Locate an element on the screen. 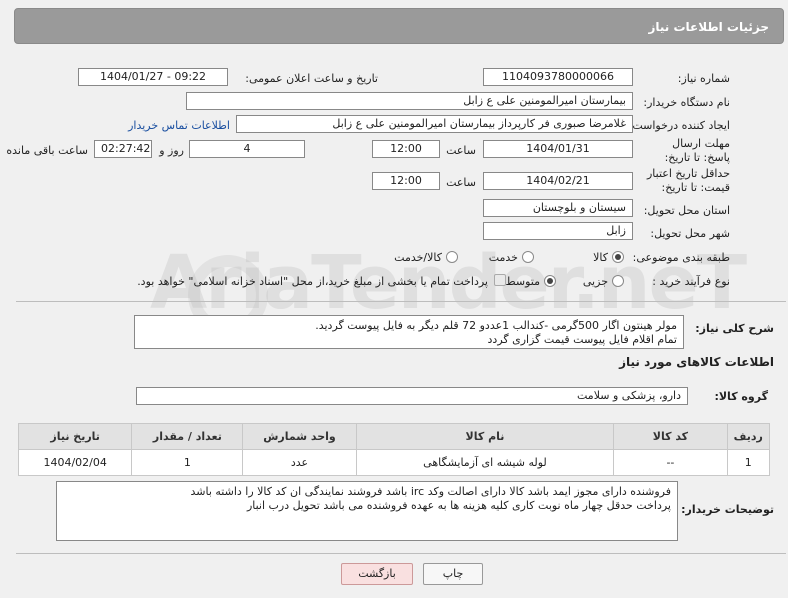  category-label: طبقه بندی موضوعی: is located at coordinates (681, 257).